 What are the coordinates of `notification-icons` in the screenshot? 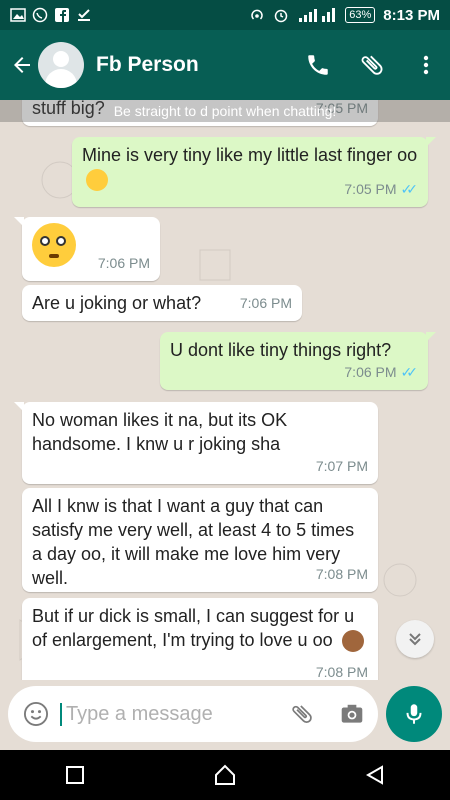 It's located at (51, 15).